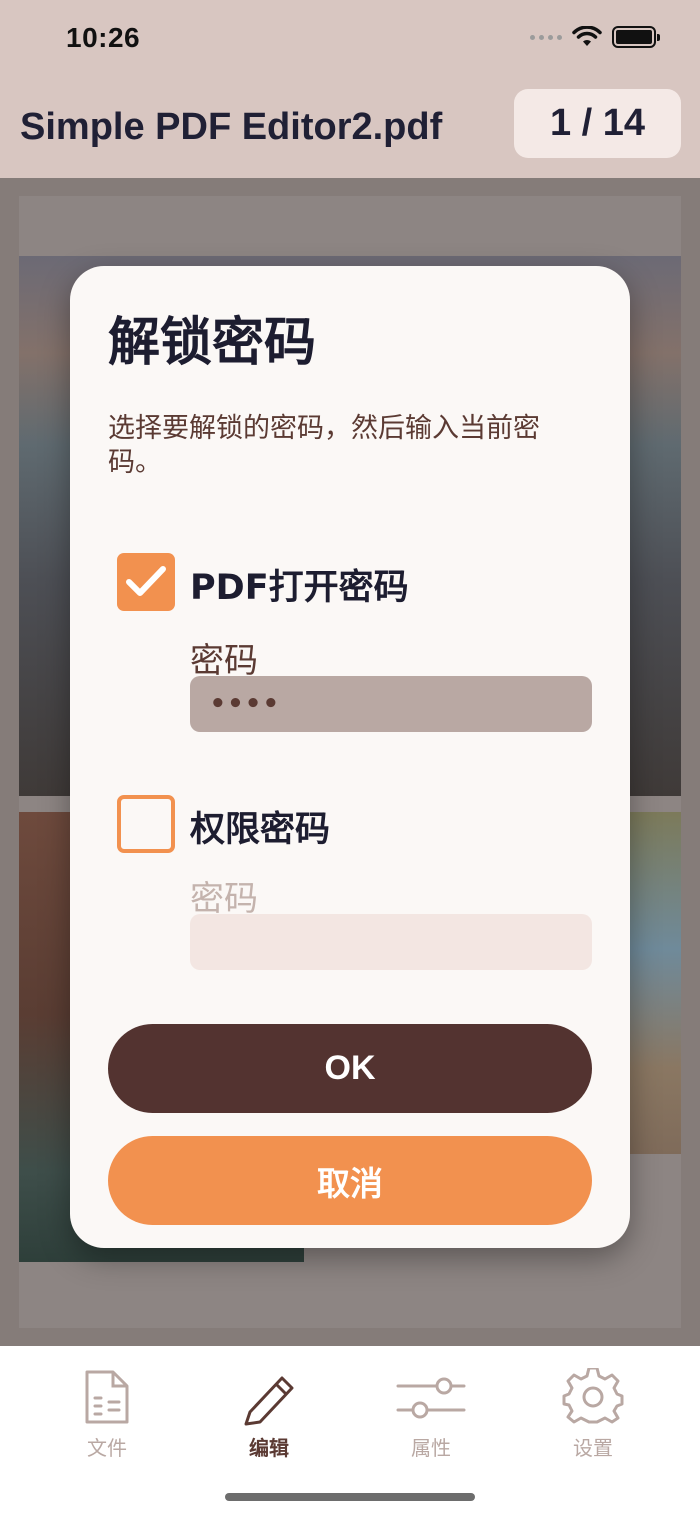 Image resolution: width=700 pixels, height=1514 pixels. I want to click on tab-edit-label: 编辑, so click(269, 1448).